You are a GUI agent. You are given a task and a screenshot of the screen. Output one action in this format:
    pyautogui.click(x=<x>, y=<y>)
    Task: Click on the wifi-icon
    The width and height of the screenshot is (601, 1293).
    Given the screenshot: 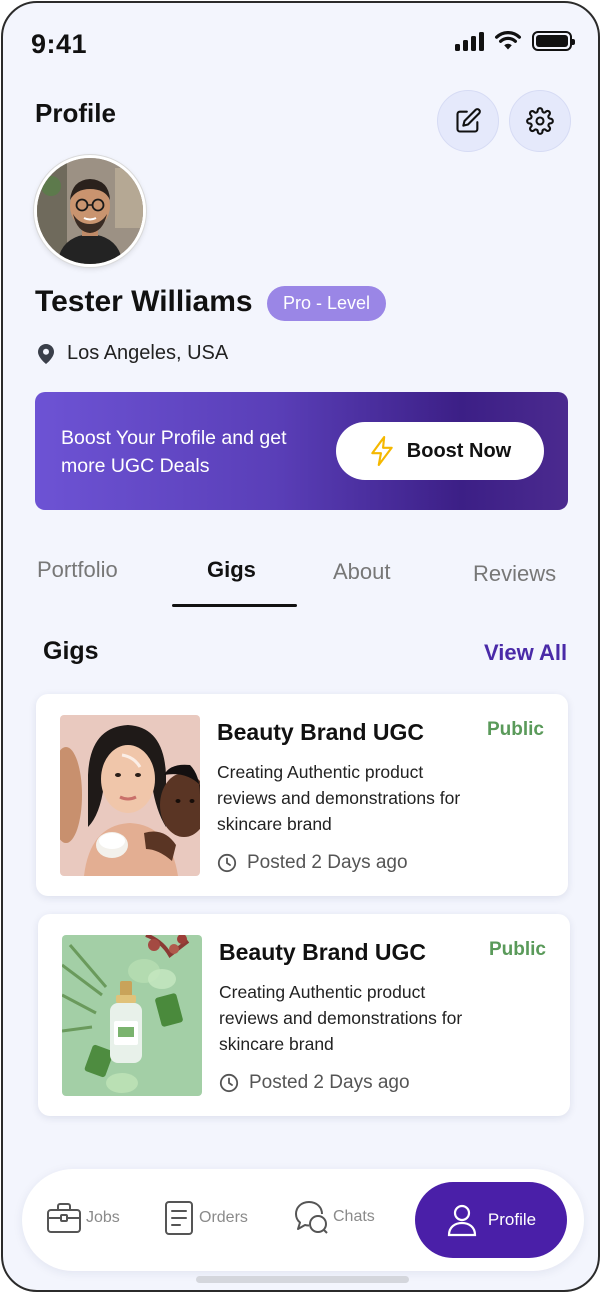 What is the action you would take?
    pyautogui.click(x=508, y=40)
    